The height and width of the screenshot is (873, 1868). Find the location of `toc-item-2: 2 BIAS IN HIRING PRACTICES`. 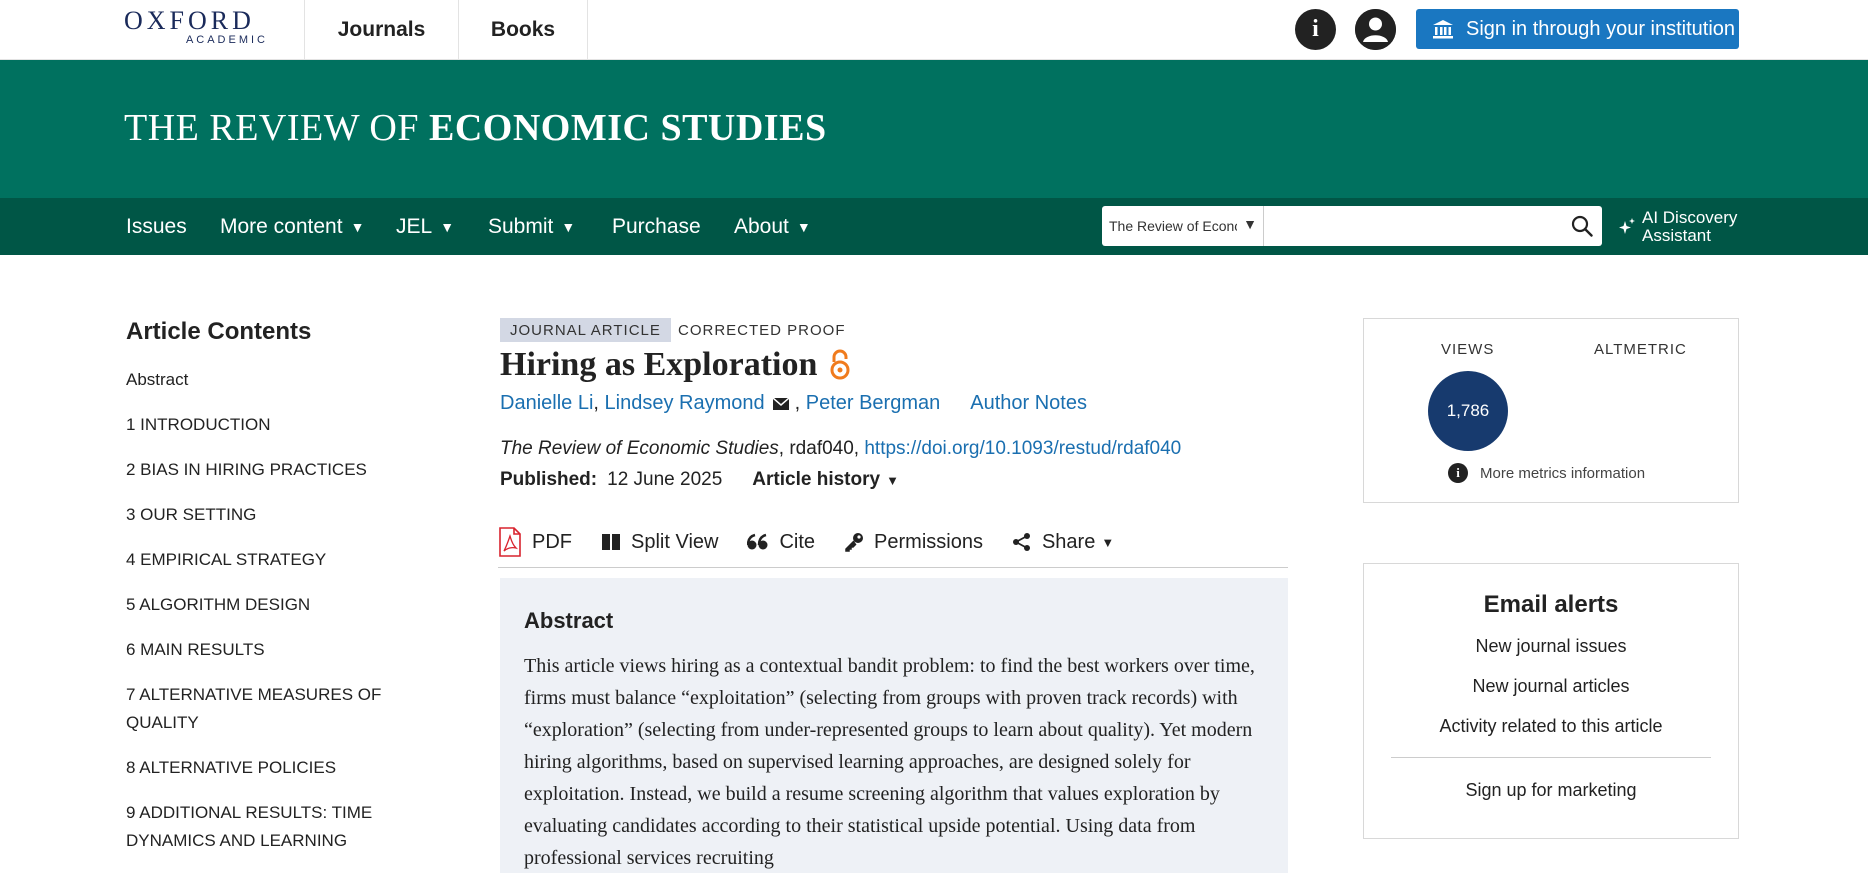

toc-item-2: 2 BIAS IN HIRING PRACTICES is located at coordinates (256, 470).